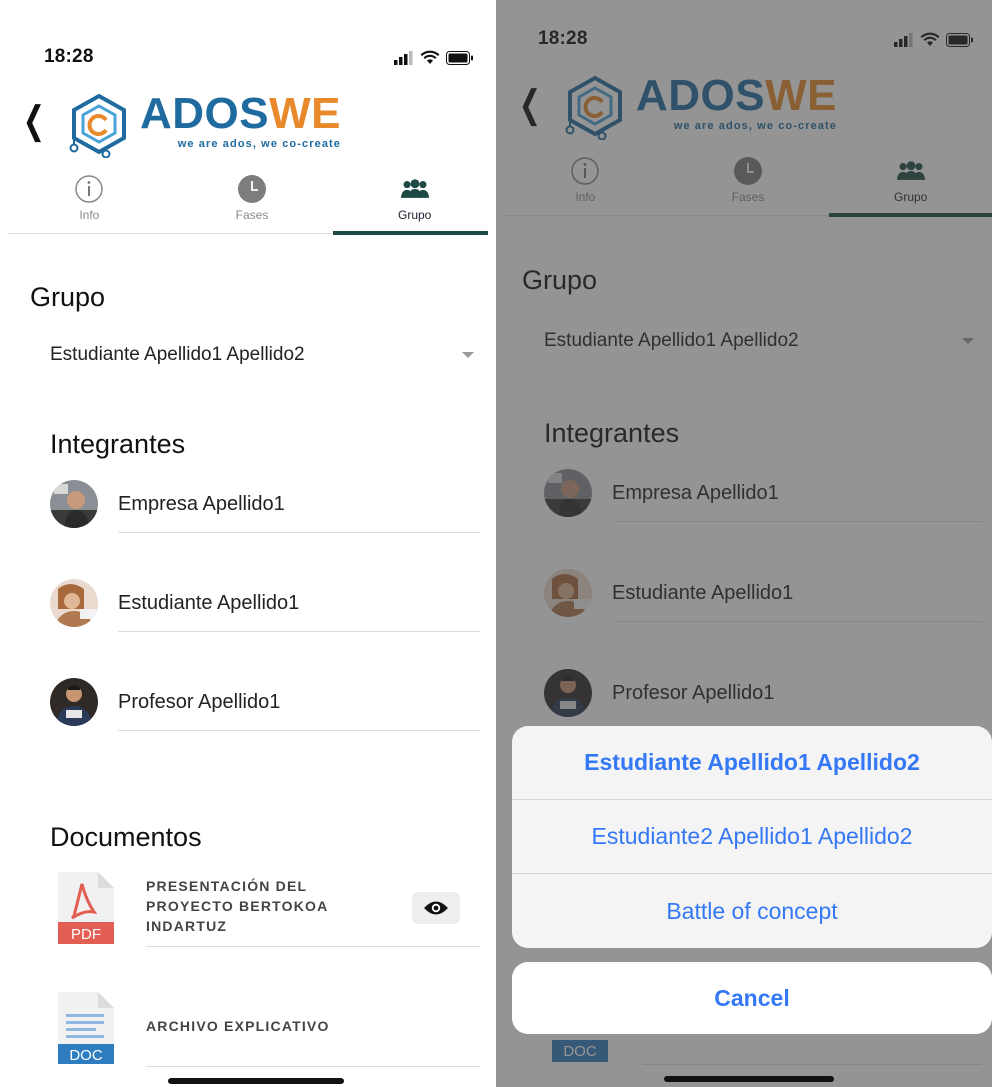 This screenshot has height=1087, width=992. I want to click on view-document-button, so click(436, 908).